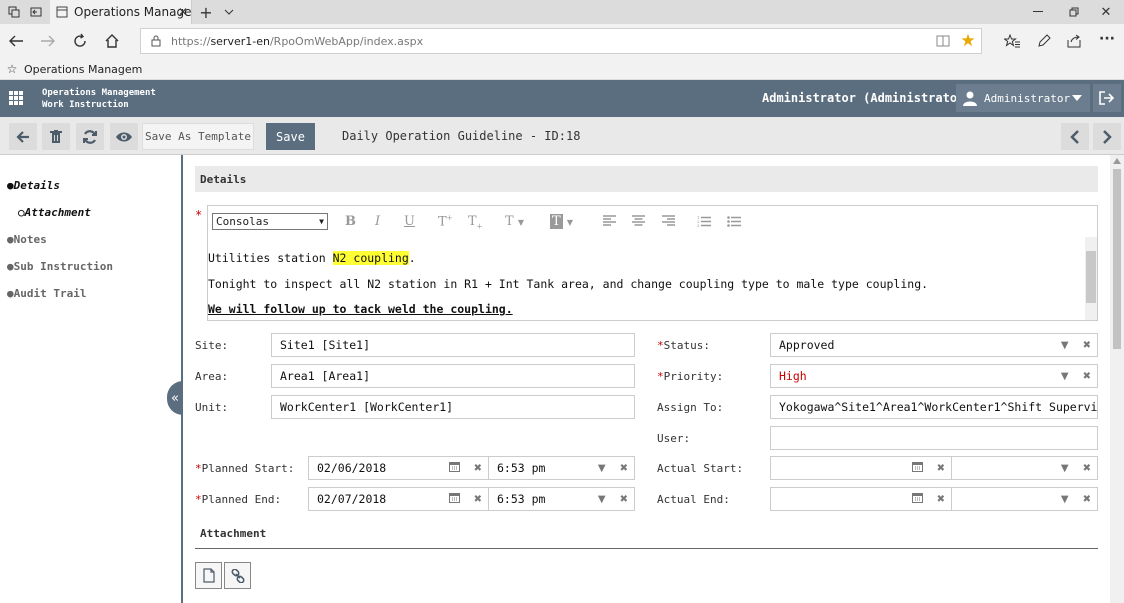 Image resolution: width=1124 pixels, height=603 pixels. Describe the element at coordinates (229, 12) in the screenshot. I see `tab-dropdown-icon` at that location.